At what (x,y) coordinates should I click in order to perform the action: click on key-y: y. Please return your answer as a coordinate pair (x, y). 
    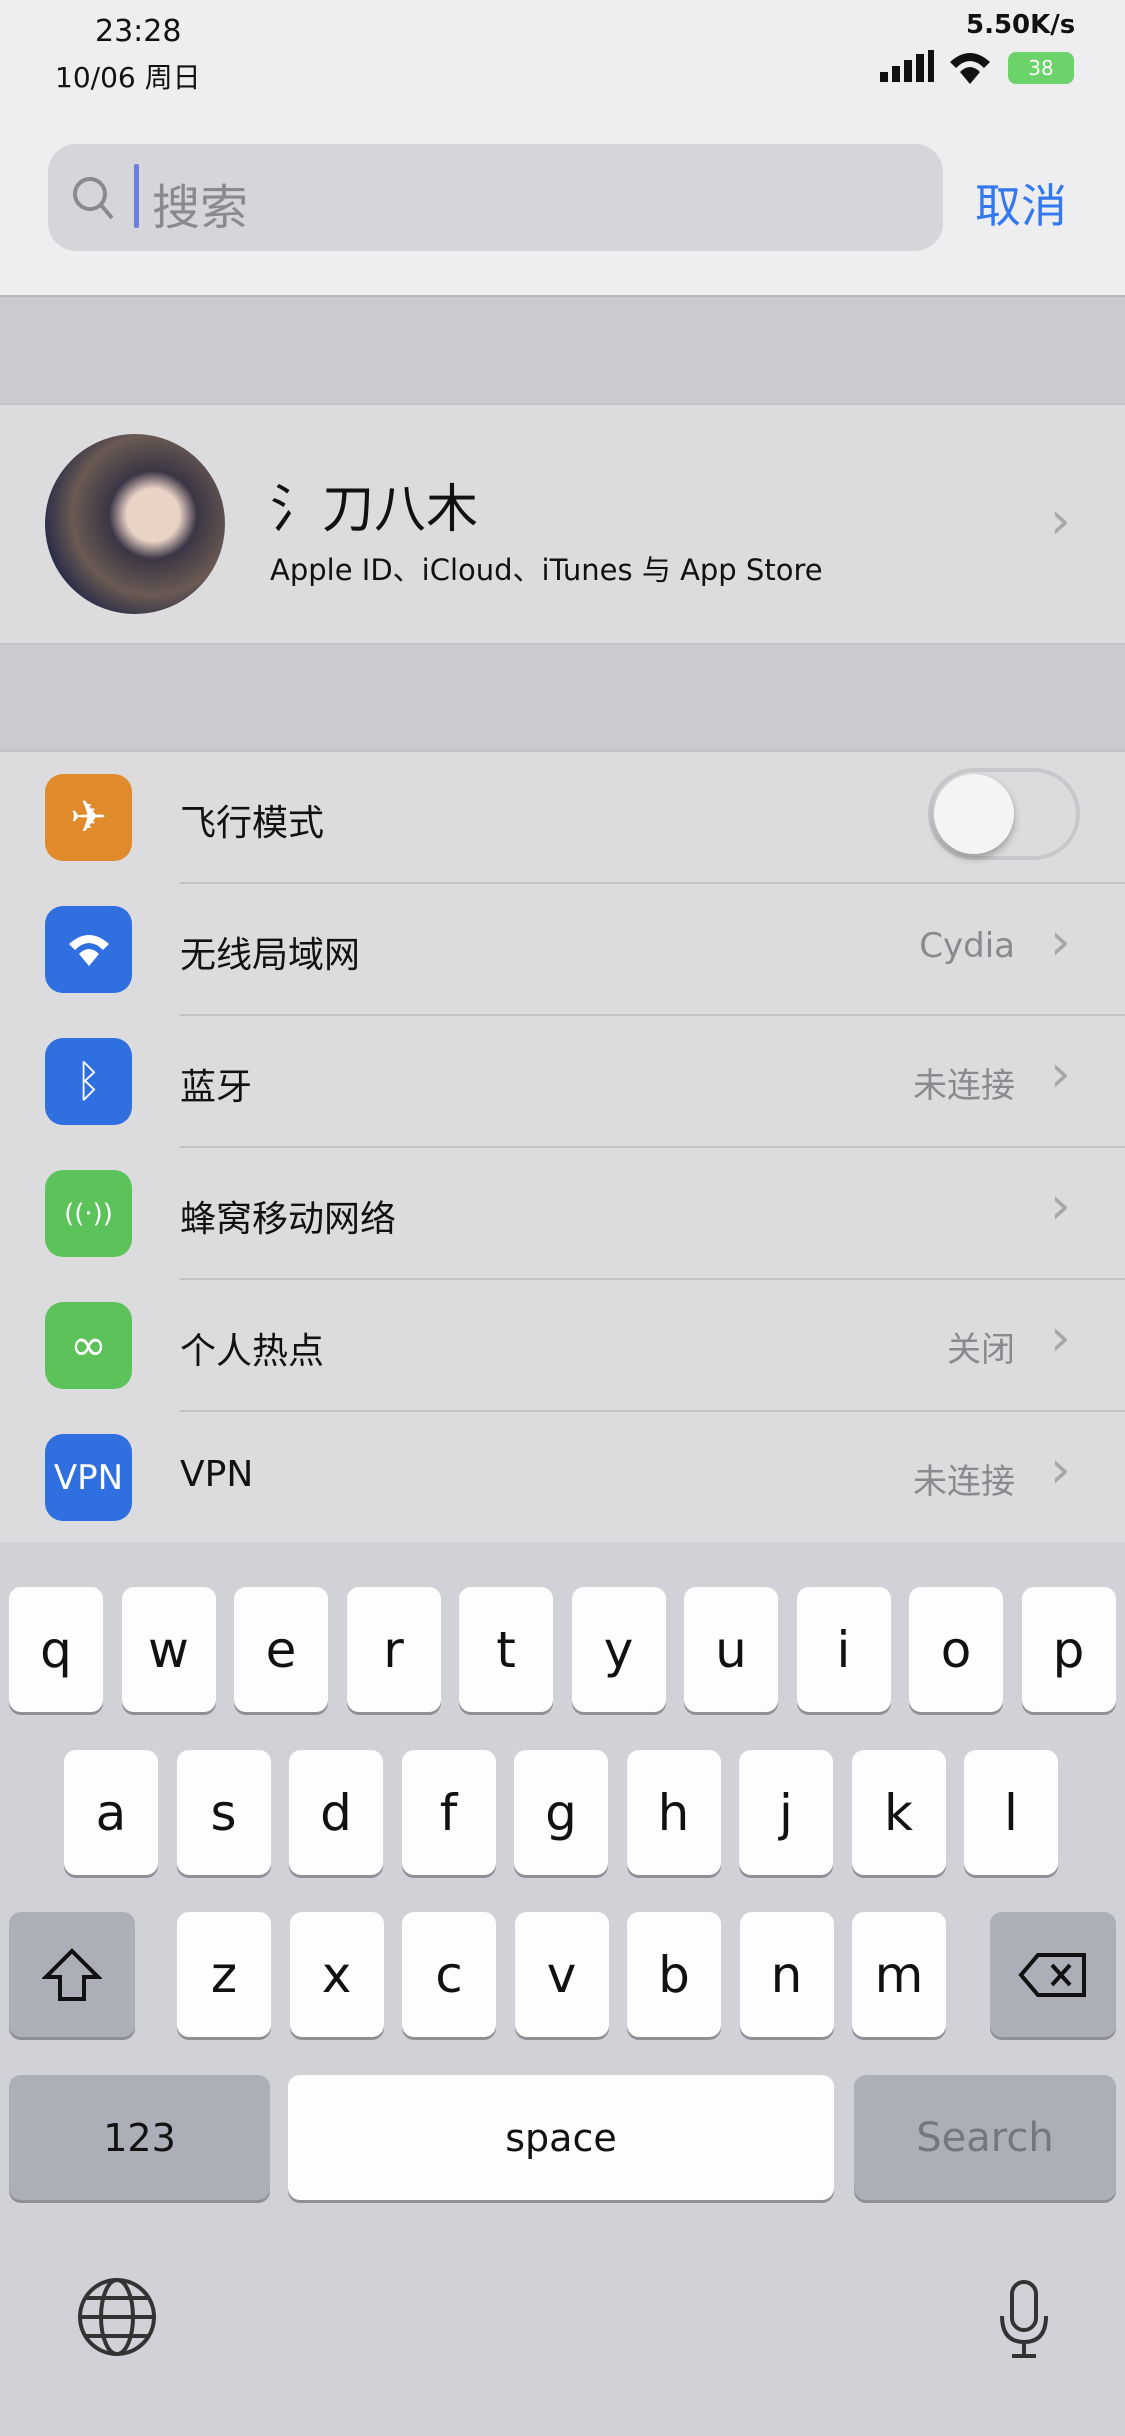
    Looking at the image, I should click on (618, 1649).